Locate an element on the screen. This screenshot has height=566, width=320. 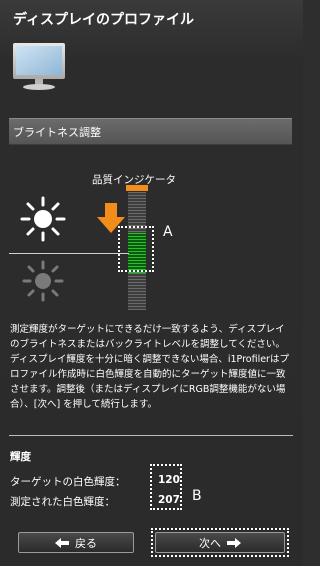
sun-bright-icon is located at coordinates (43, 219).